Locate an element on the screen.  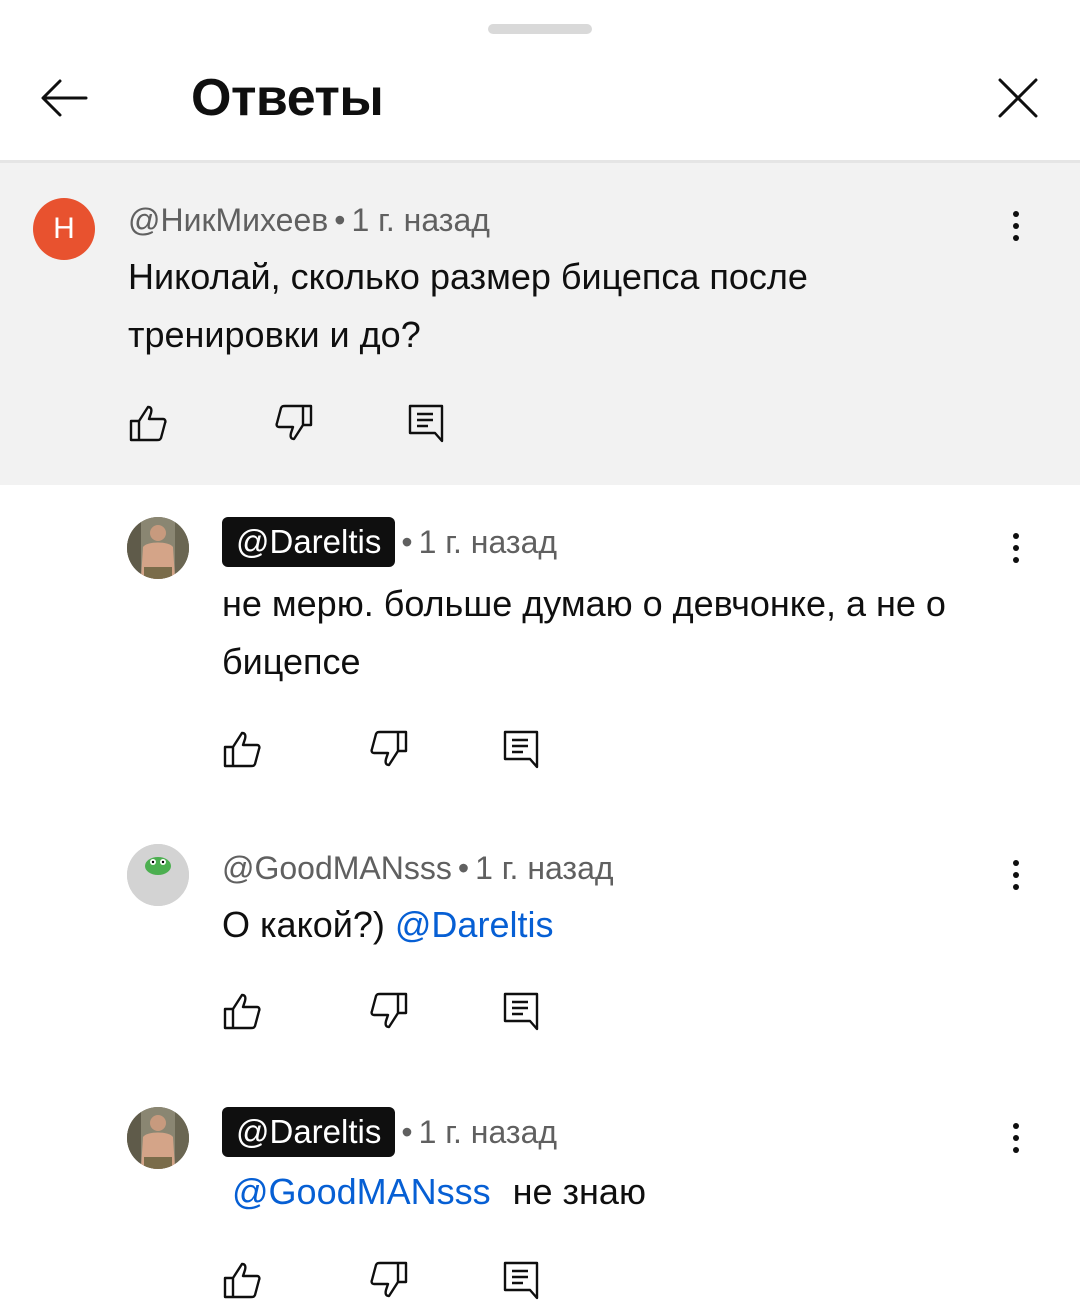
mention-link: @GoodMANsss is located at coordinates (361, 1191).